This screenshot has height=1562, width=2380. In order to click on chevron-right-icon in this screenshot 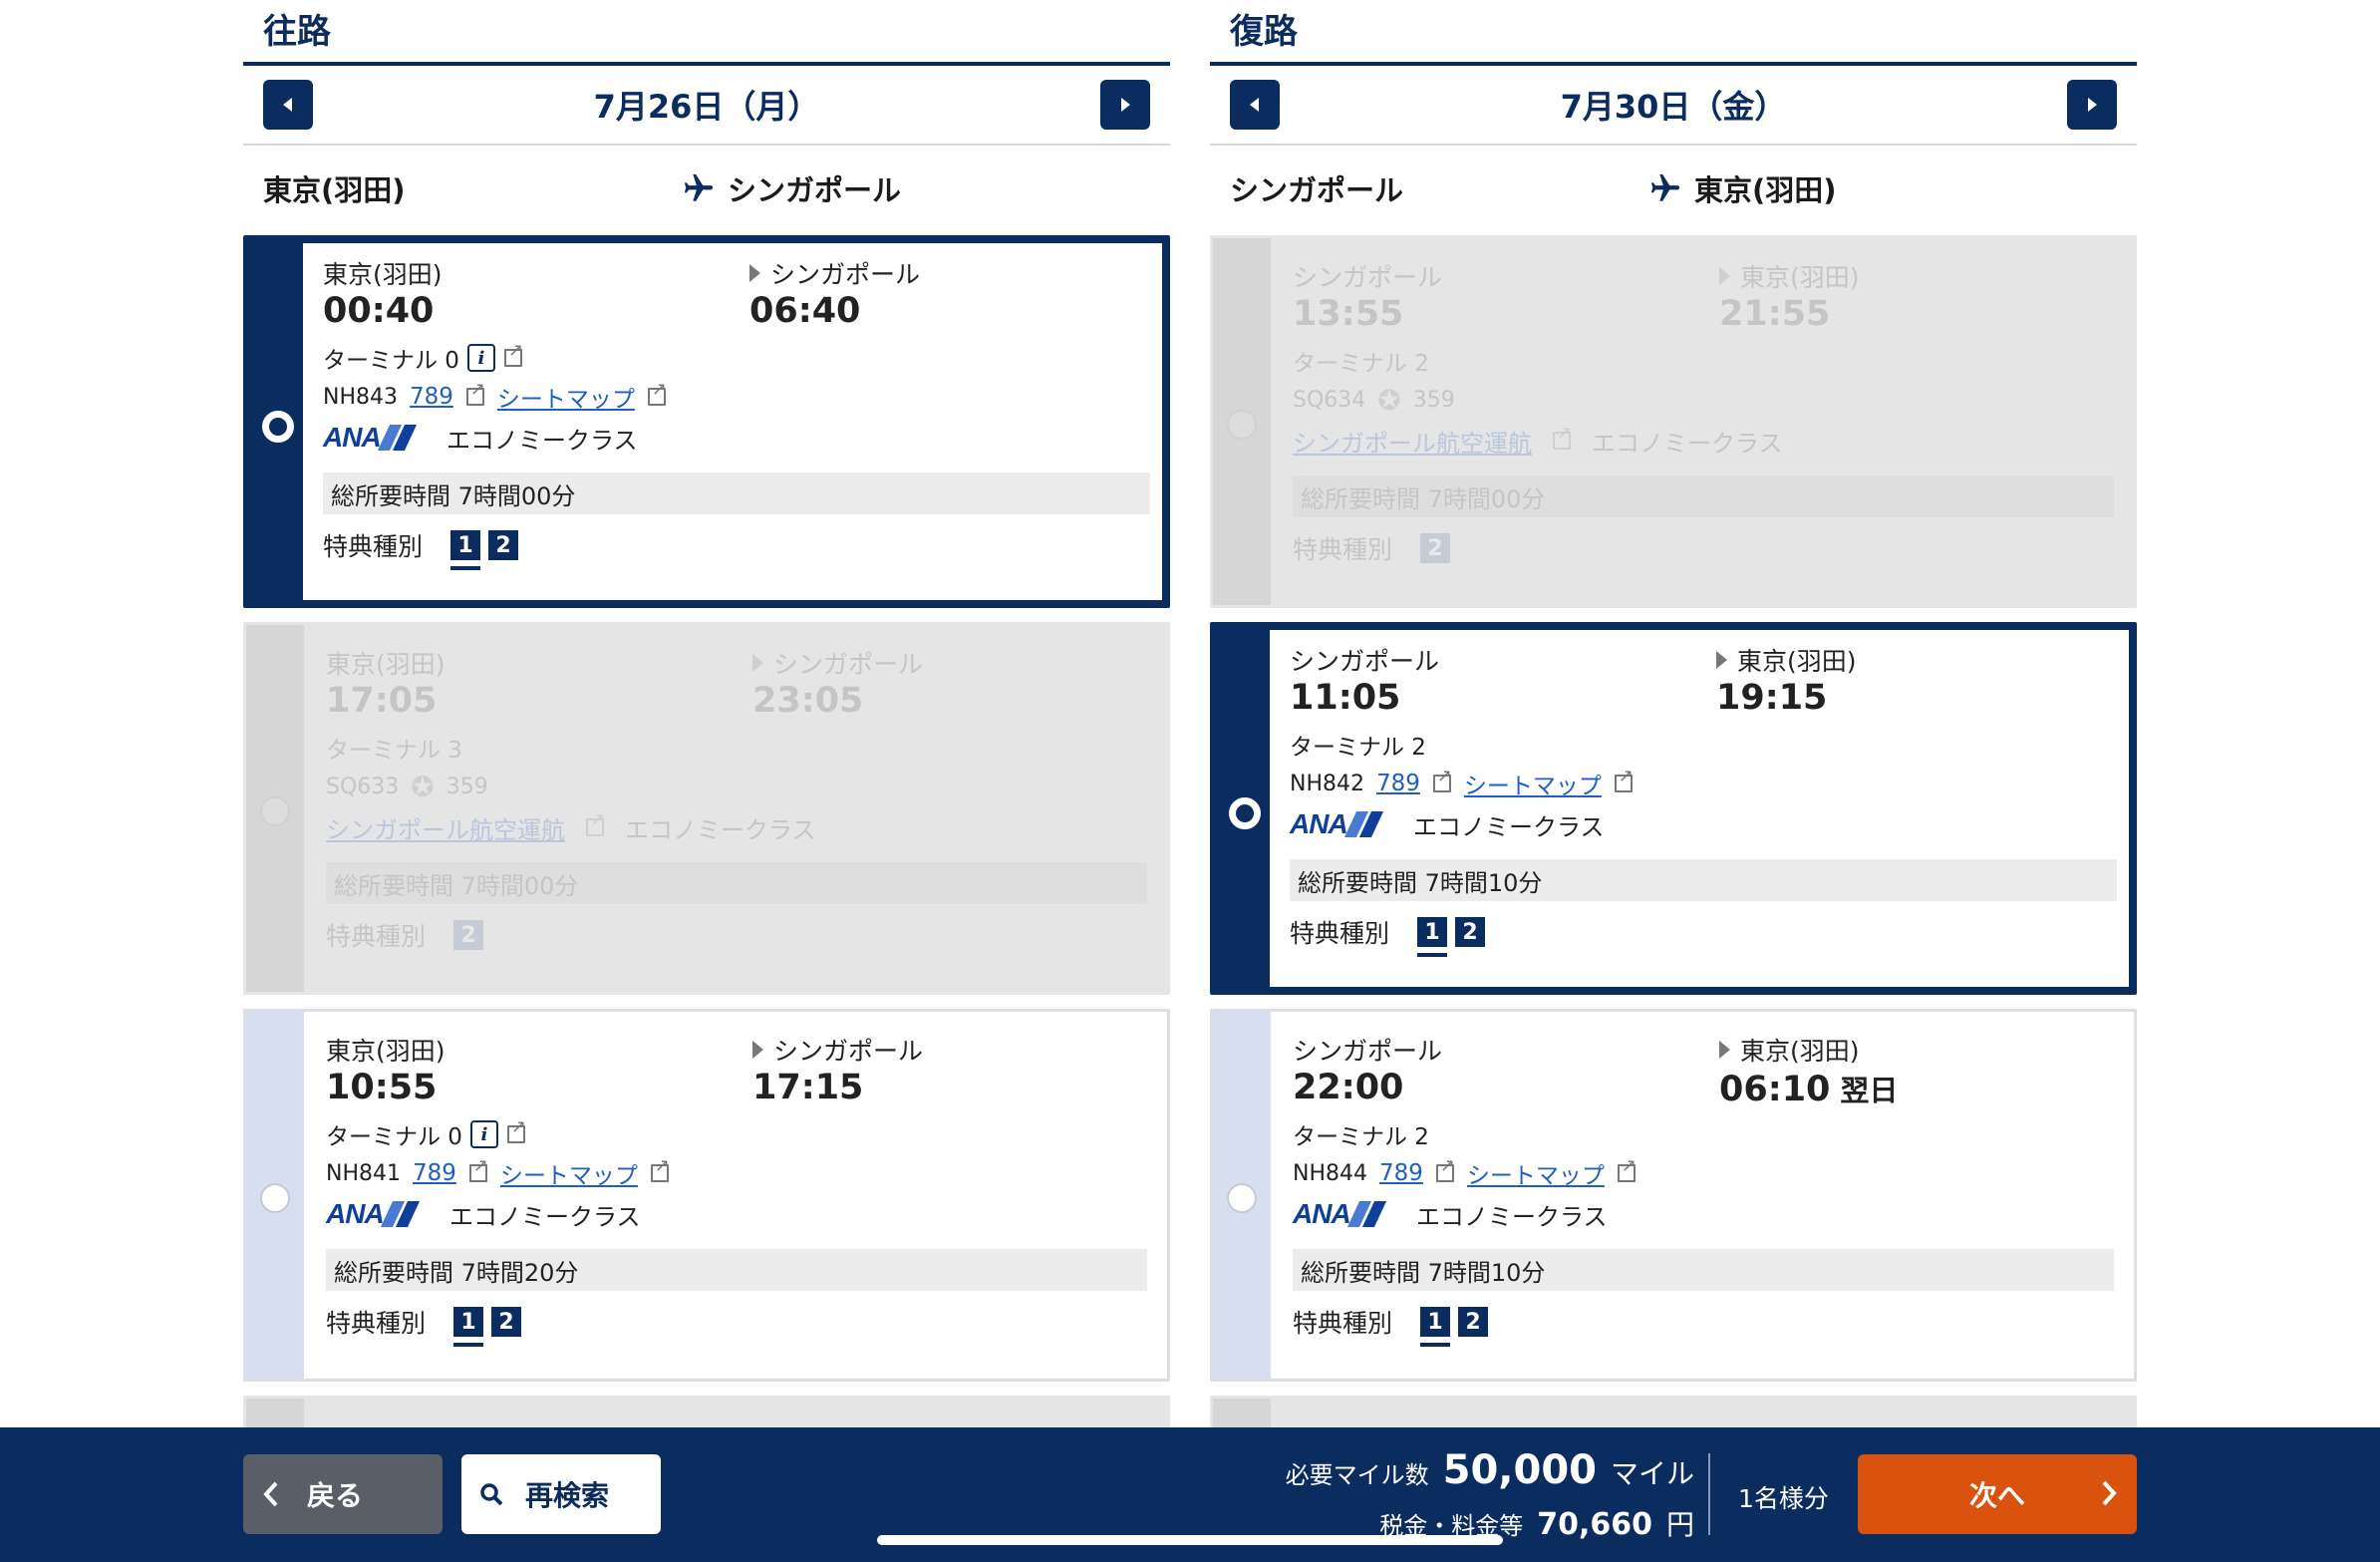, I will do `click(2109, 1493)`.